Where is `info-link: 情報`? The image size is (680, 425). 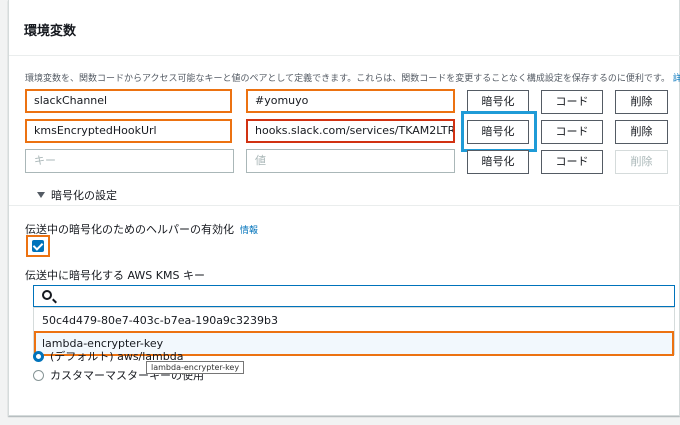 info-link: 情報 is located at coordinates (249, 231).